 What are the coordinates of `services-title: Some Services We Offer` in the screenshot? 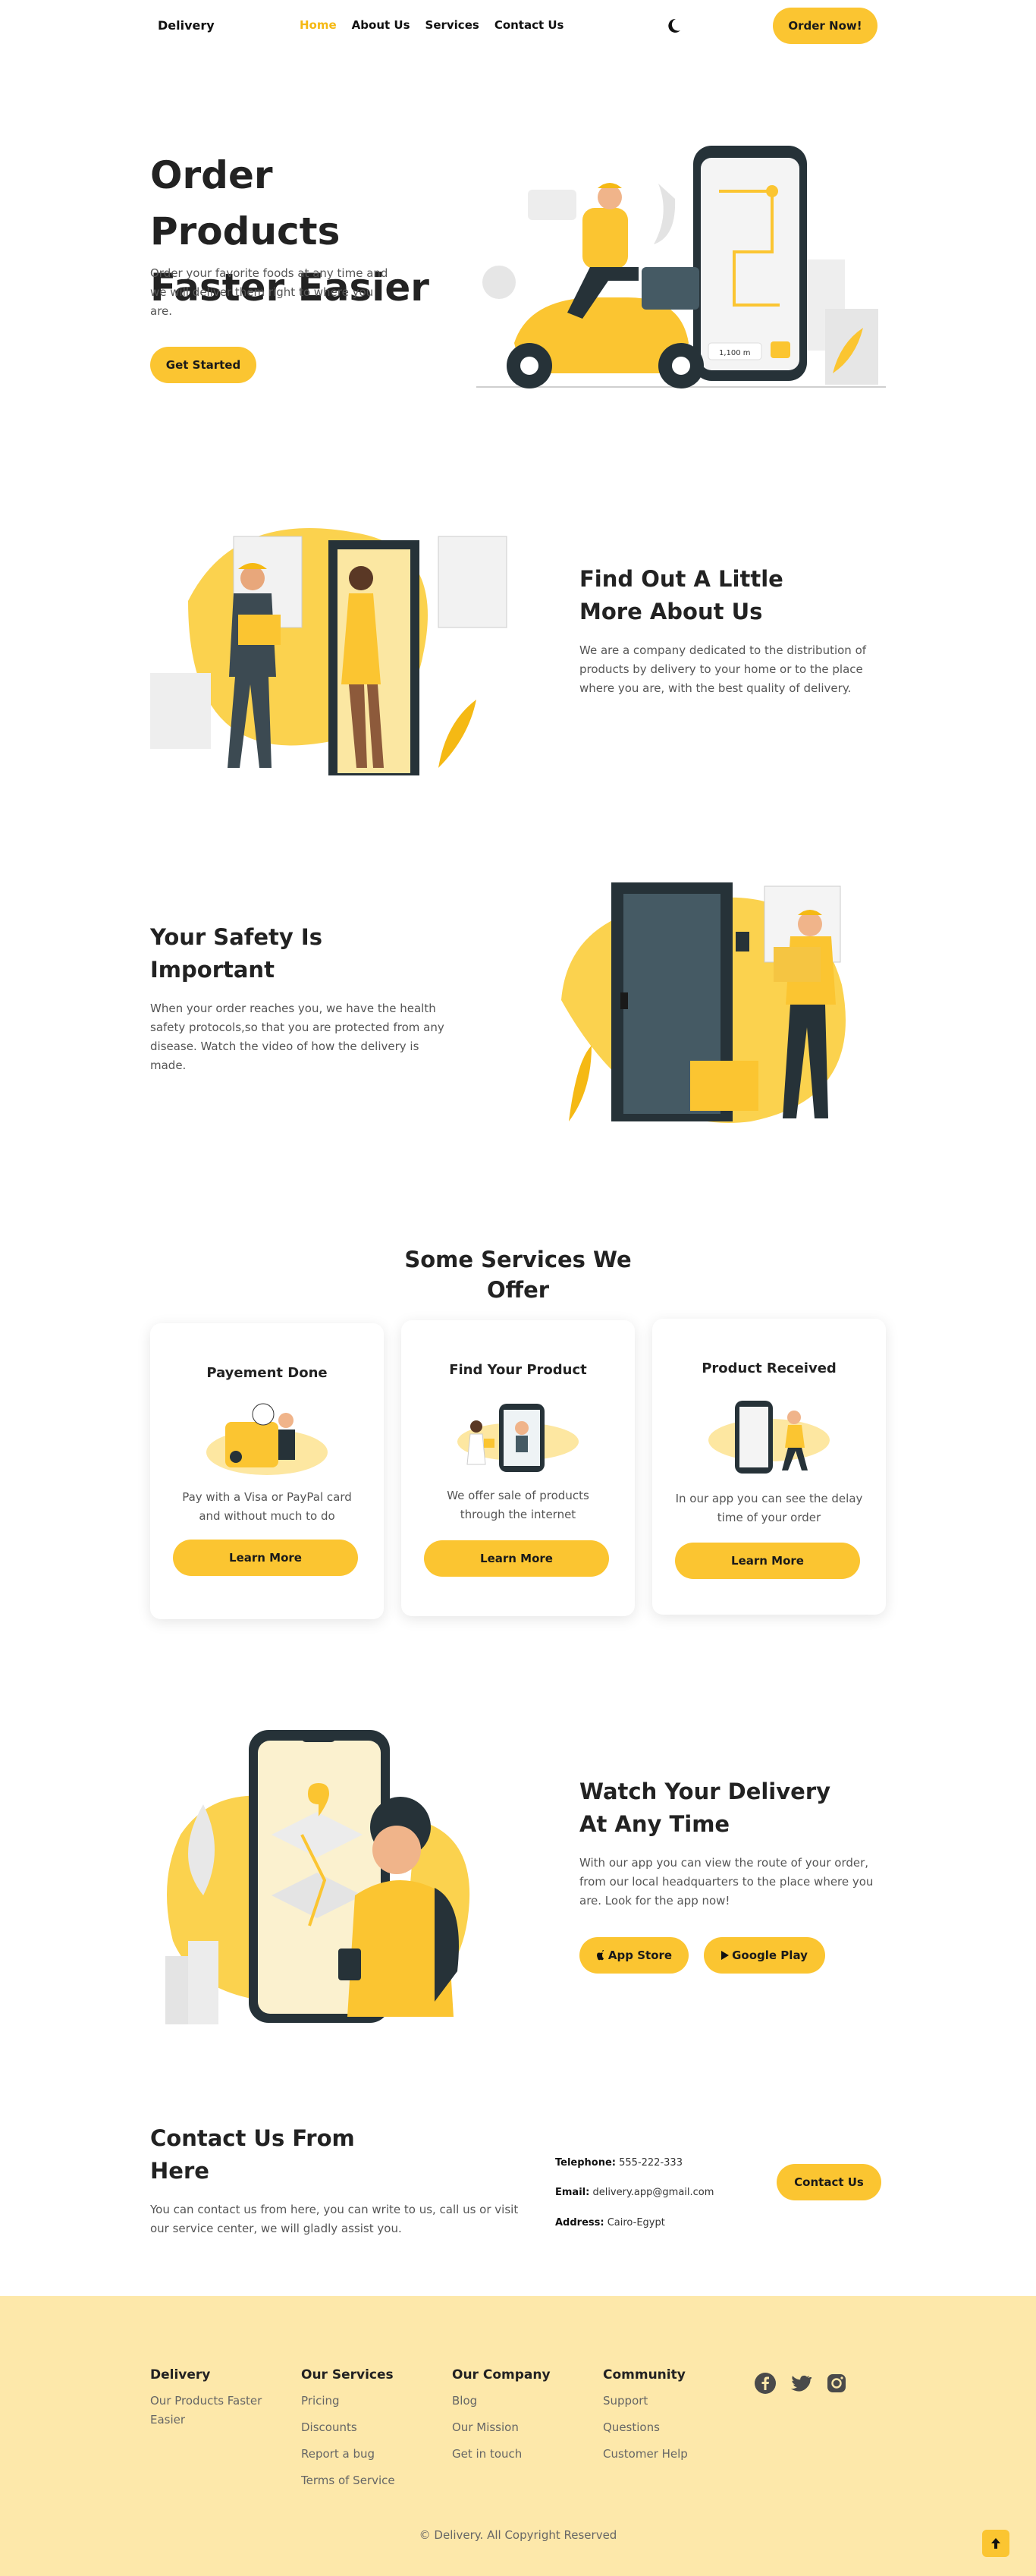 It's located at (518, 1275).